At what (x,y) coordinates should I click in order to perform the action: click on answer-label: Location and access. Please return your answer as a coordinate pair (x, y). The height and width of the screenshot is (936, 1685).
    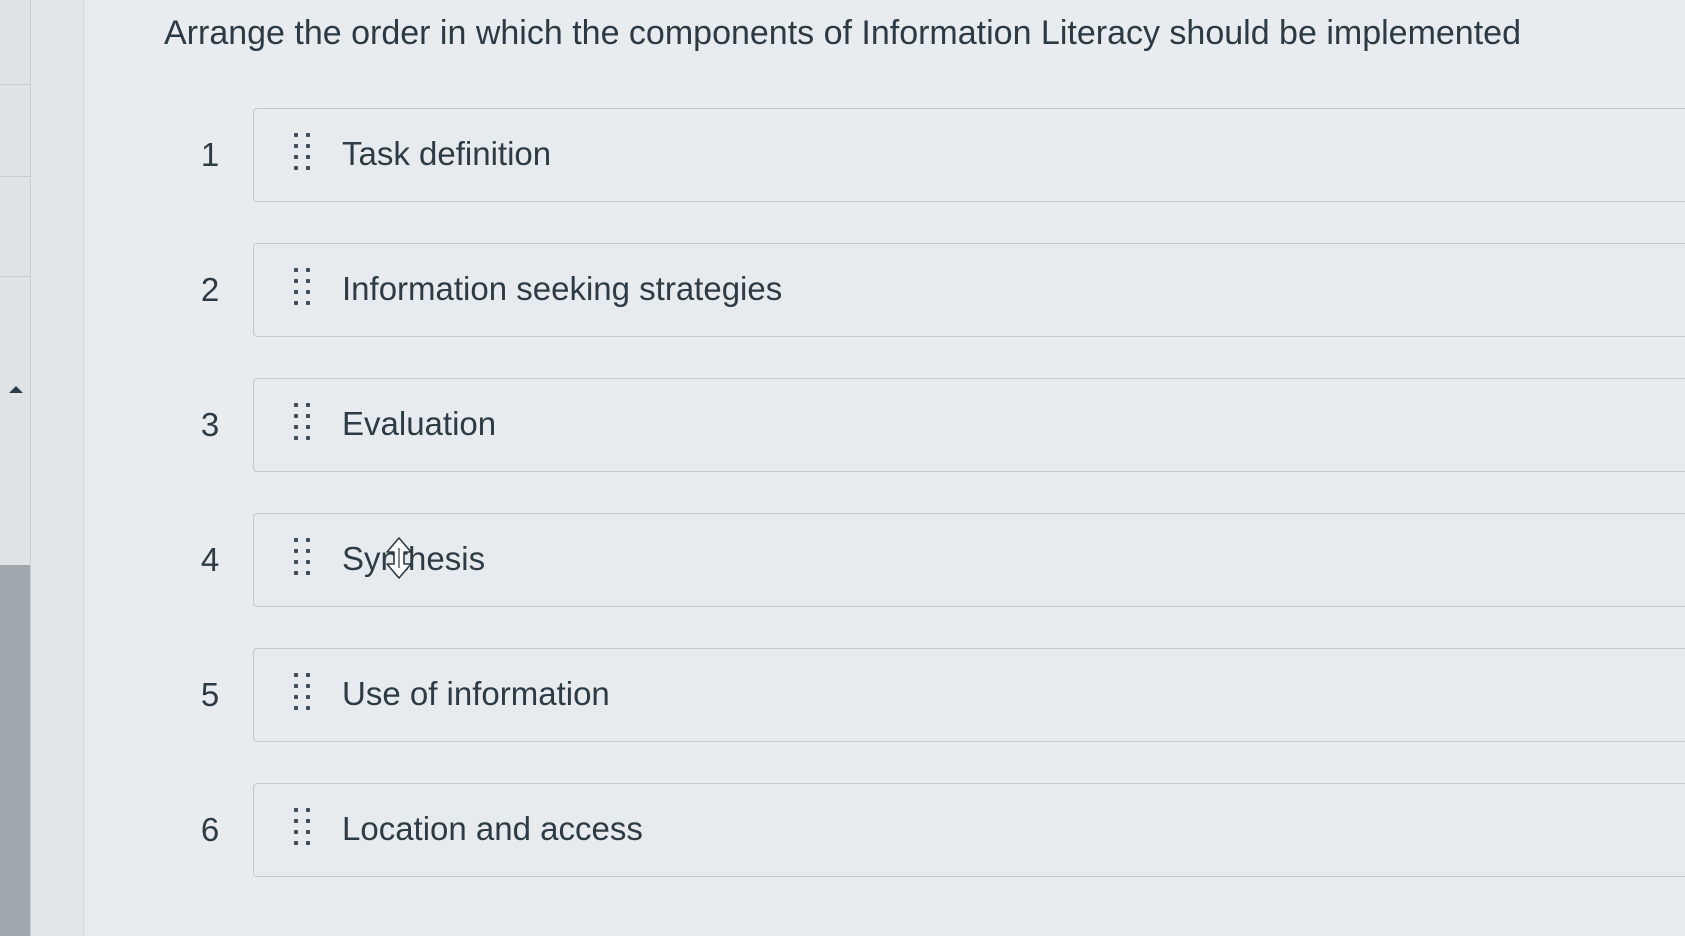
    Looking at the image, I should click on (492, 828).